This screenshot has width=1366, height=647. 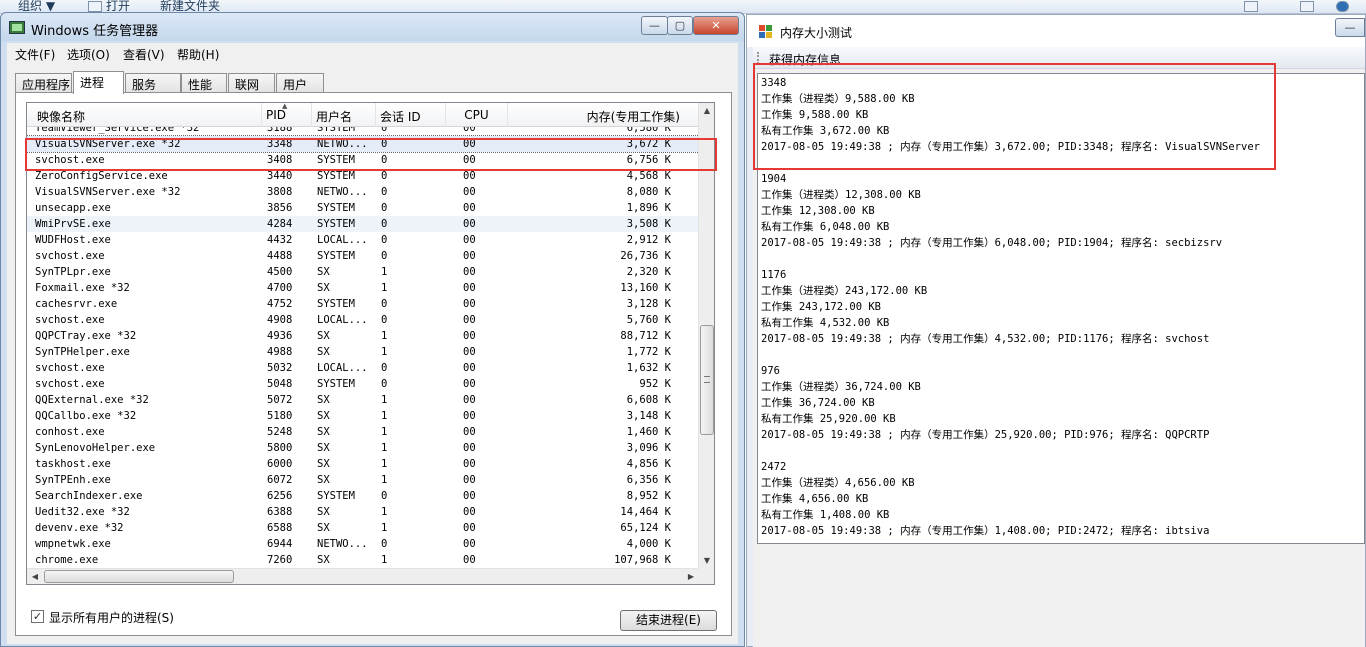 What do you see at coordinates (668, 620) in the screenshot?
I see `end-process-button: 结束进程(E)` at bounding box center [668, 620].